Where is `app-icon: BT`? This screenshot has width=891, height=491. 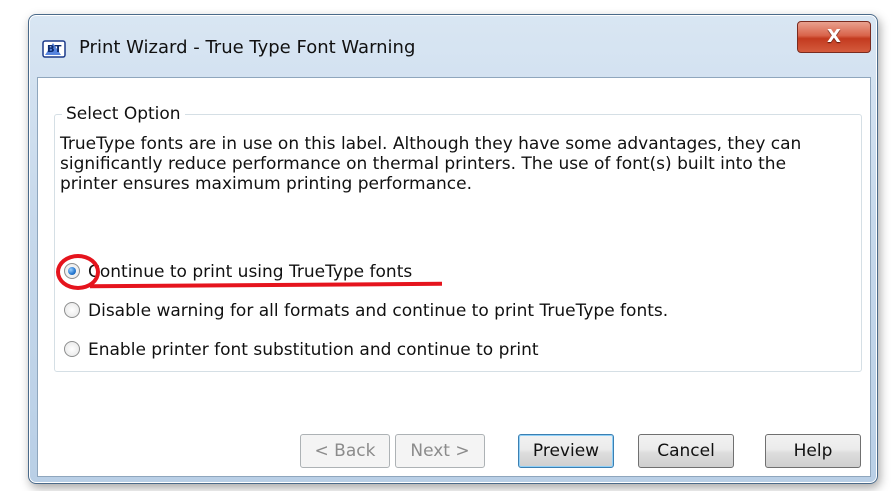 app-icon: BT is located at coordinates (55, 49).